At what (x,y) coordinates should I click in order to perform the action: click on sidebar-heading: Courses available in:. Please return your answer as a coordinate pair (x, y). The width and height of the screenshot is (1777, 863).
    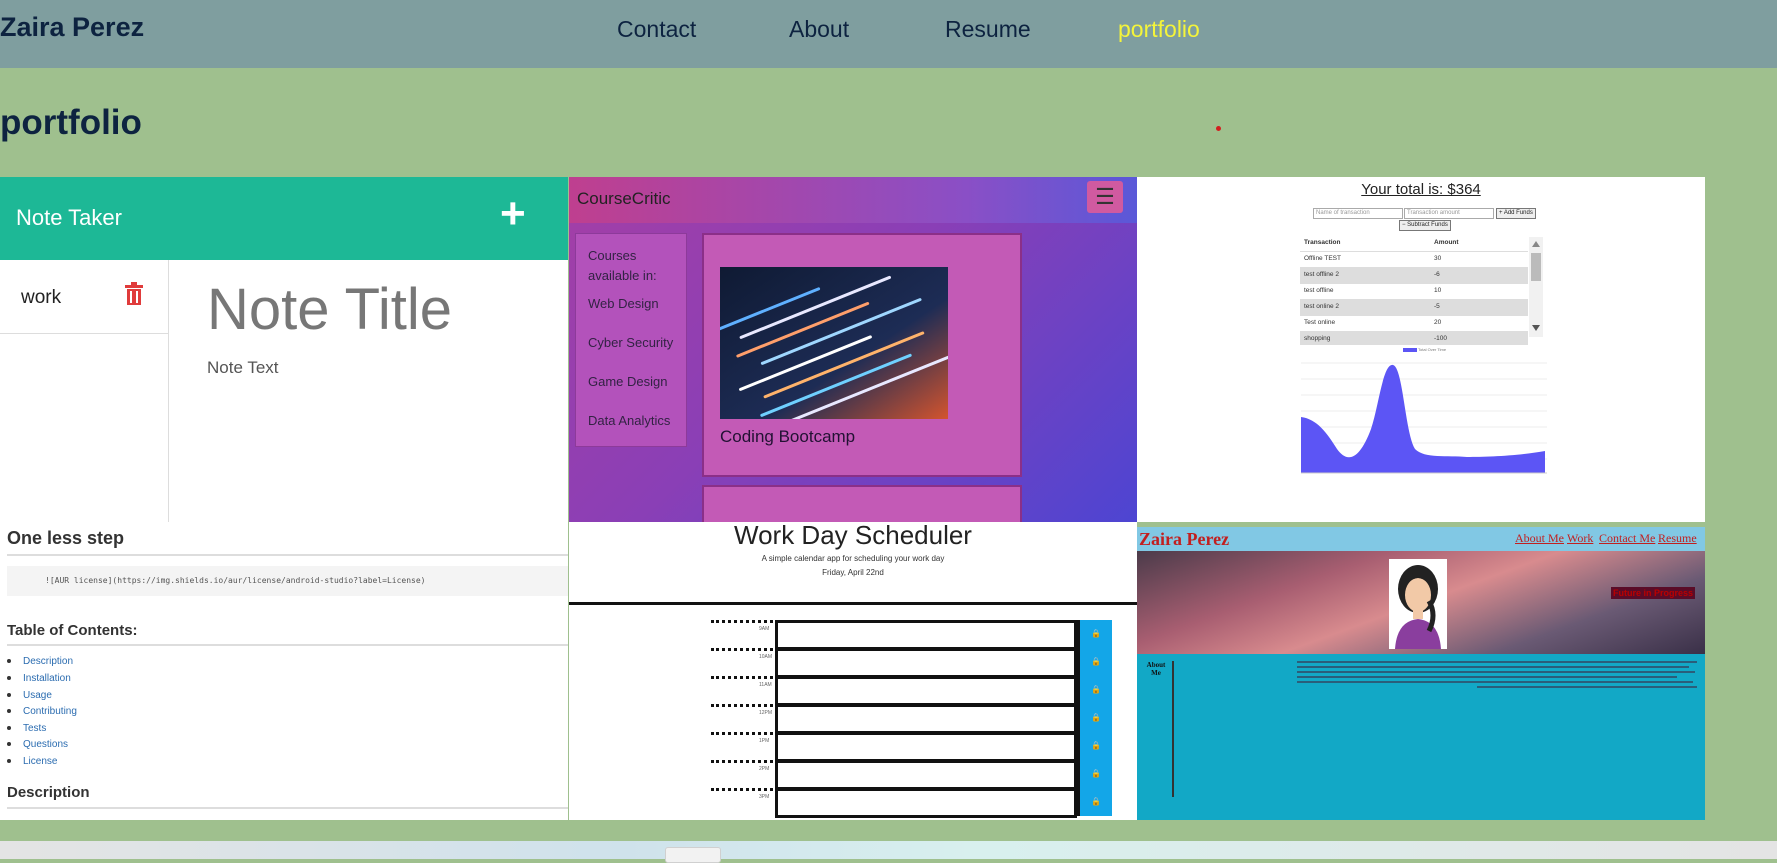
    Looking at the image, I should click on (622, 265).